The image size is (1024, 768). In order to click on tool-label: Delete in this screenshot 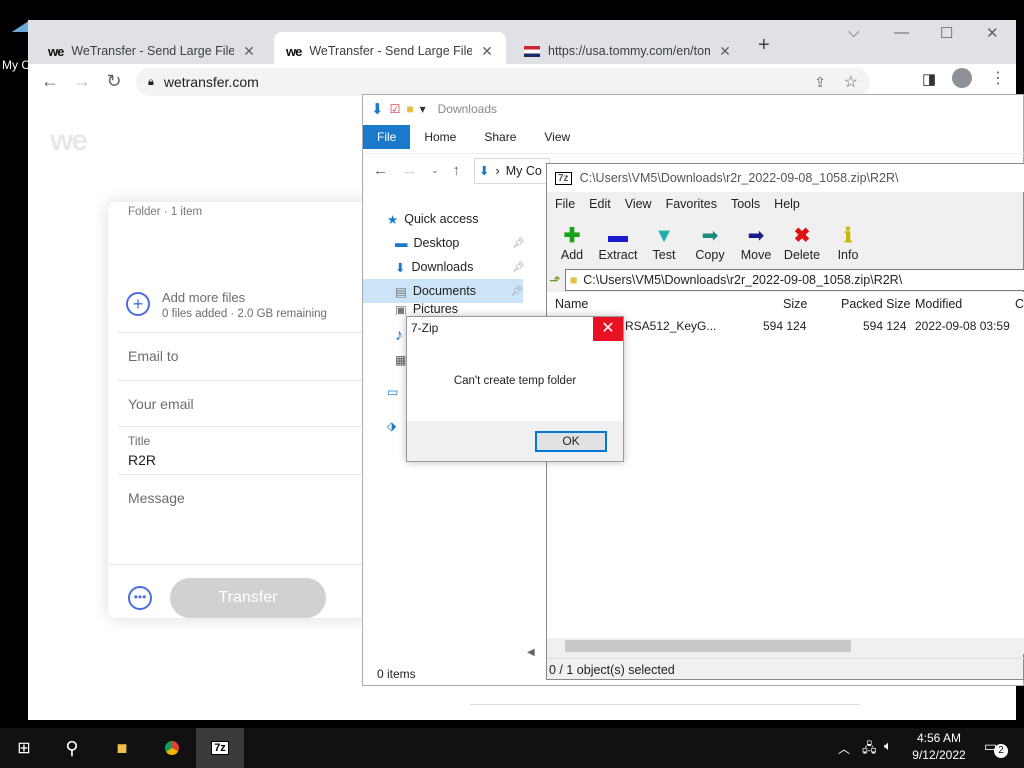, I will do `click(802, 255)`.